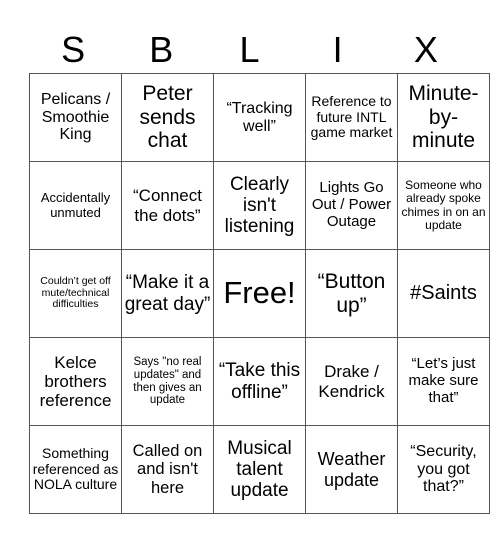 This screenshot has height=544, width=500. What do you see at coordinates (351, 205) in the screenshot?
I see `bingo-cell: Lights Go Out / Power Outage` at bounding box center [351, 205].